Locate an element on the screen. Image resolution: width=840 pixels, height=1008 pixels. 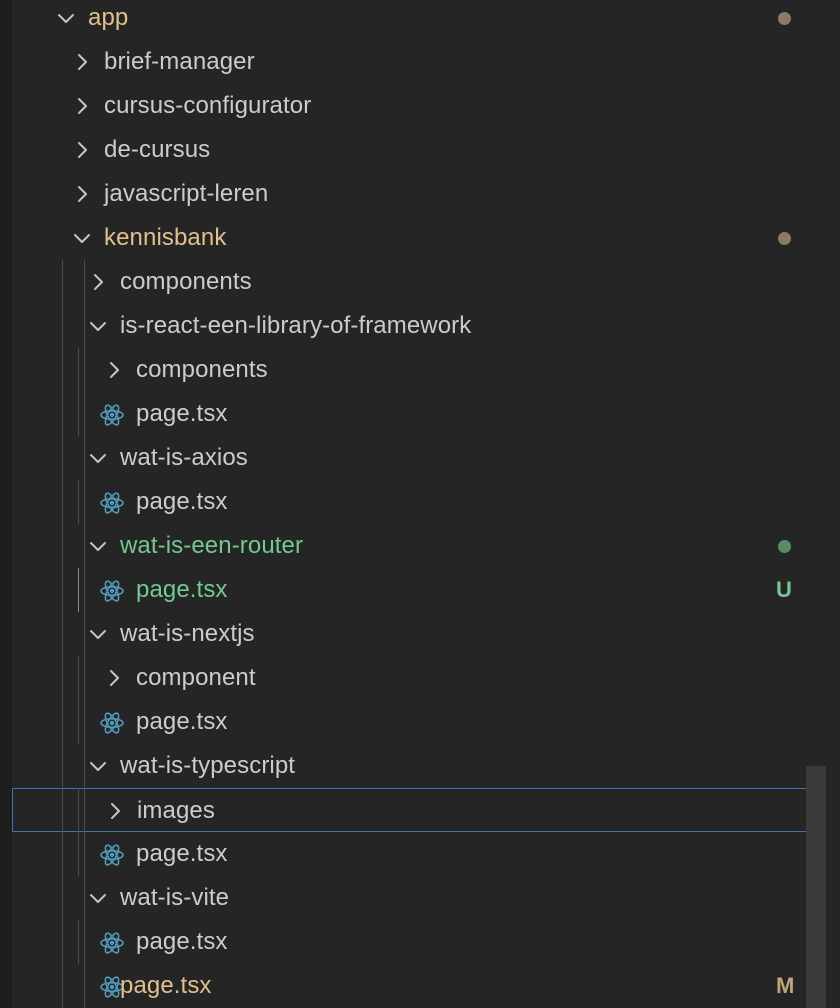
tree-item-label: brief-manager is located at coordinates (179, 61).